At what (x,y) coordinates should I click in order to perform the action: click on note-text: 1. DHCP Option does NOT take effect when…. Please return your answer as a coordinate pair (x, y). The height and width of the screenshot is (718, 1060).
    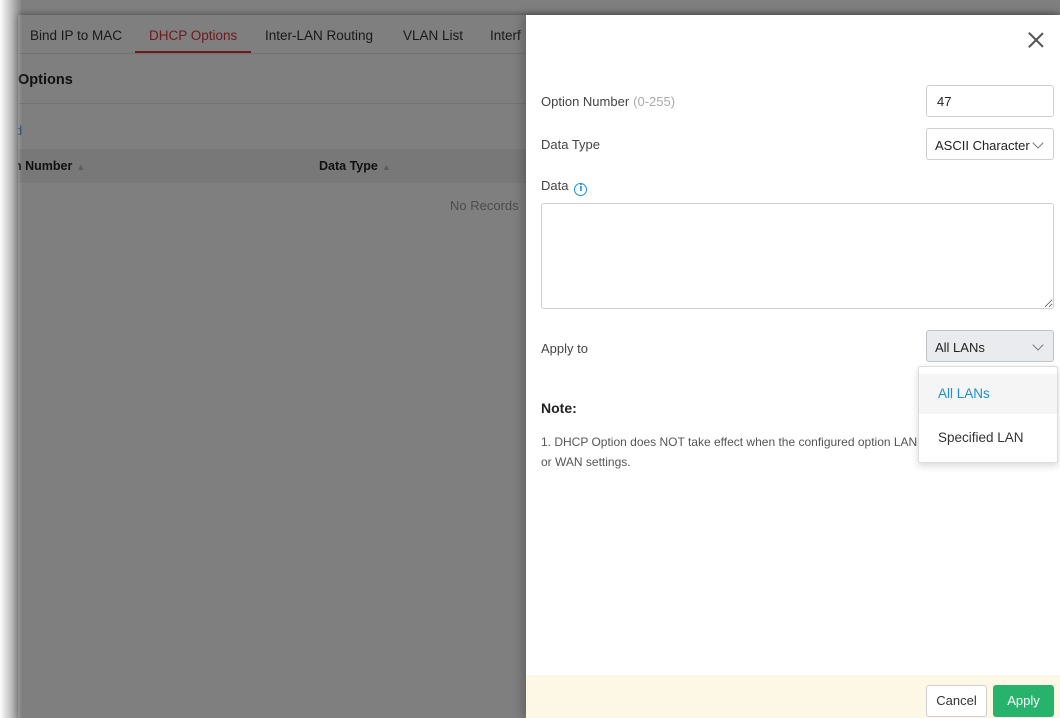
    Looking at the image, I should click on (729, 452).